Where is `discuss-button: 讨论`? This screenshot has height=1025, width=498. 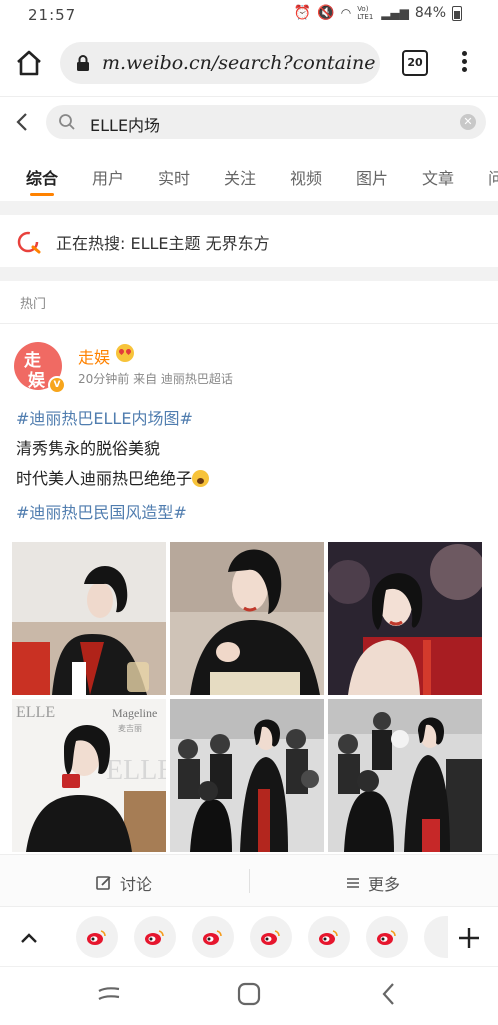 discuss-button: 讨论 is located at coordinates (124, 883).